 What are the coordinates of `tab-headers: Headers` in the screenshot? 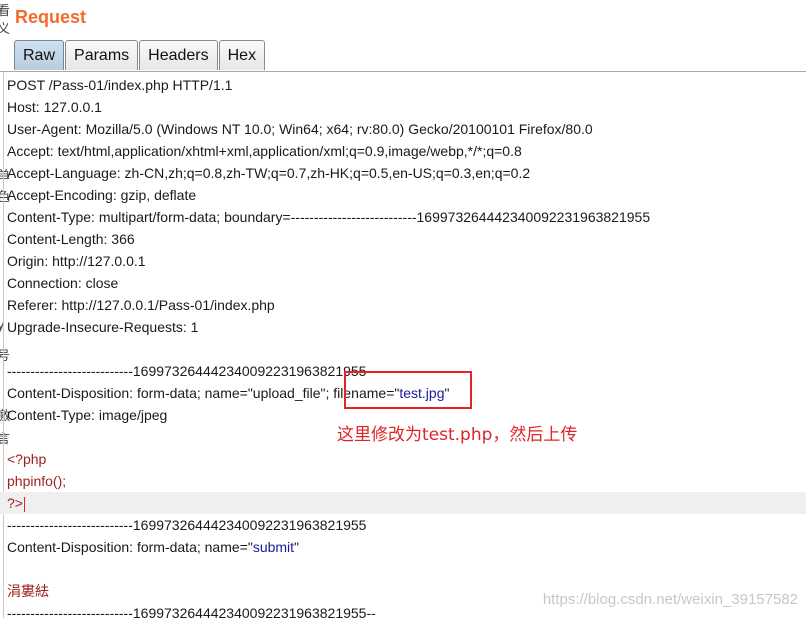 It's located at (178, 55).